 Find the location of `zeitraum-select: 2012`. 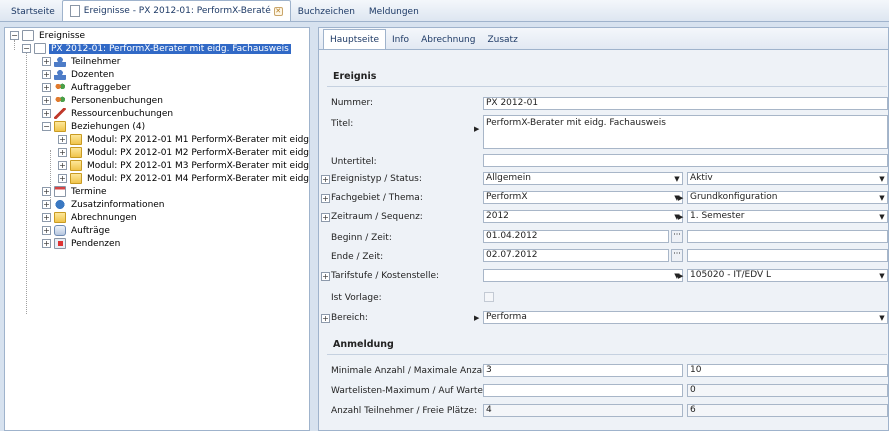

zeitraum-select: 2012 is located at coordinates (583, 216).